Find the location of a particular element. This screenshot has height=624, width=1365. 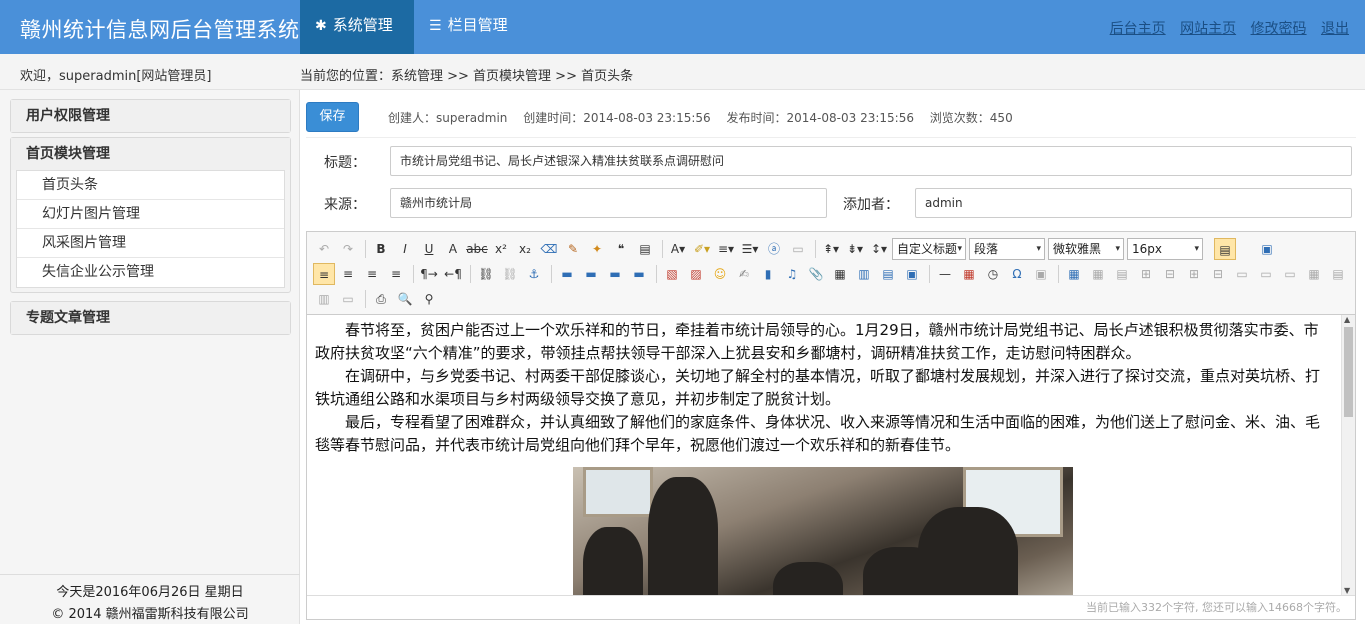

horizontal-rule-icon: — is located at coordinates (945, 274).